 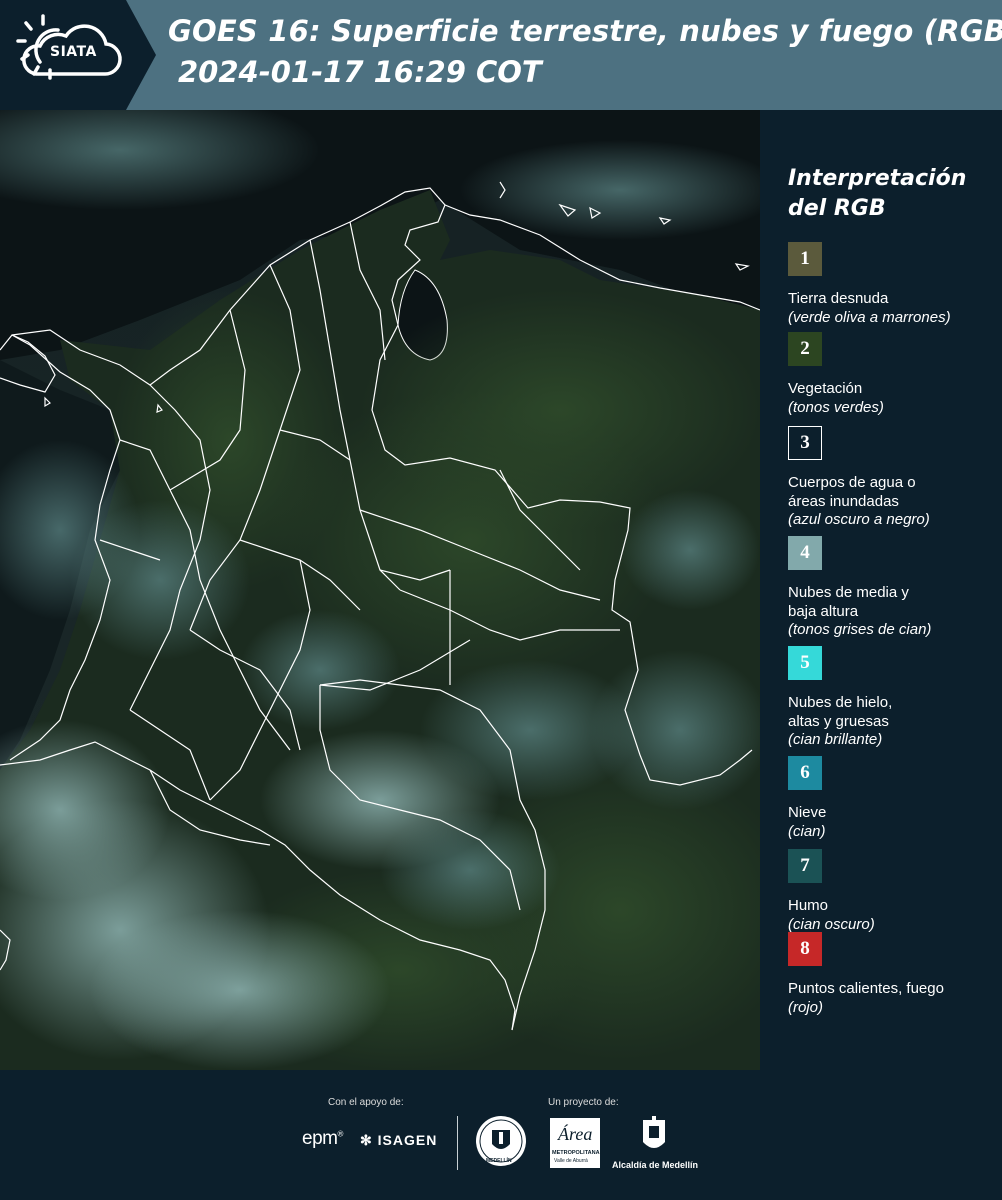 What do you see at coordinates (583, 1102) in the screenshot?
I see `project-label: Un proyecto de:` at bounding box center [583, 1102].